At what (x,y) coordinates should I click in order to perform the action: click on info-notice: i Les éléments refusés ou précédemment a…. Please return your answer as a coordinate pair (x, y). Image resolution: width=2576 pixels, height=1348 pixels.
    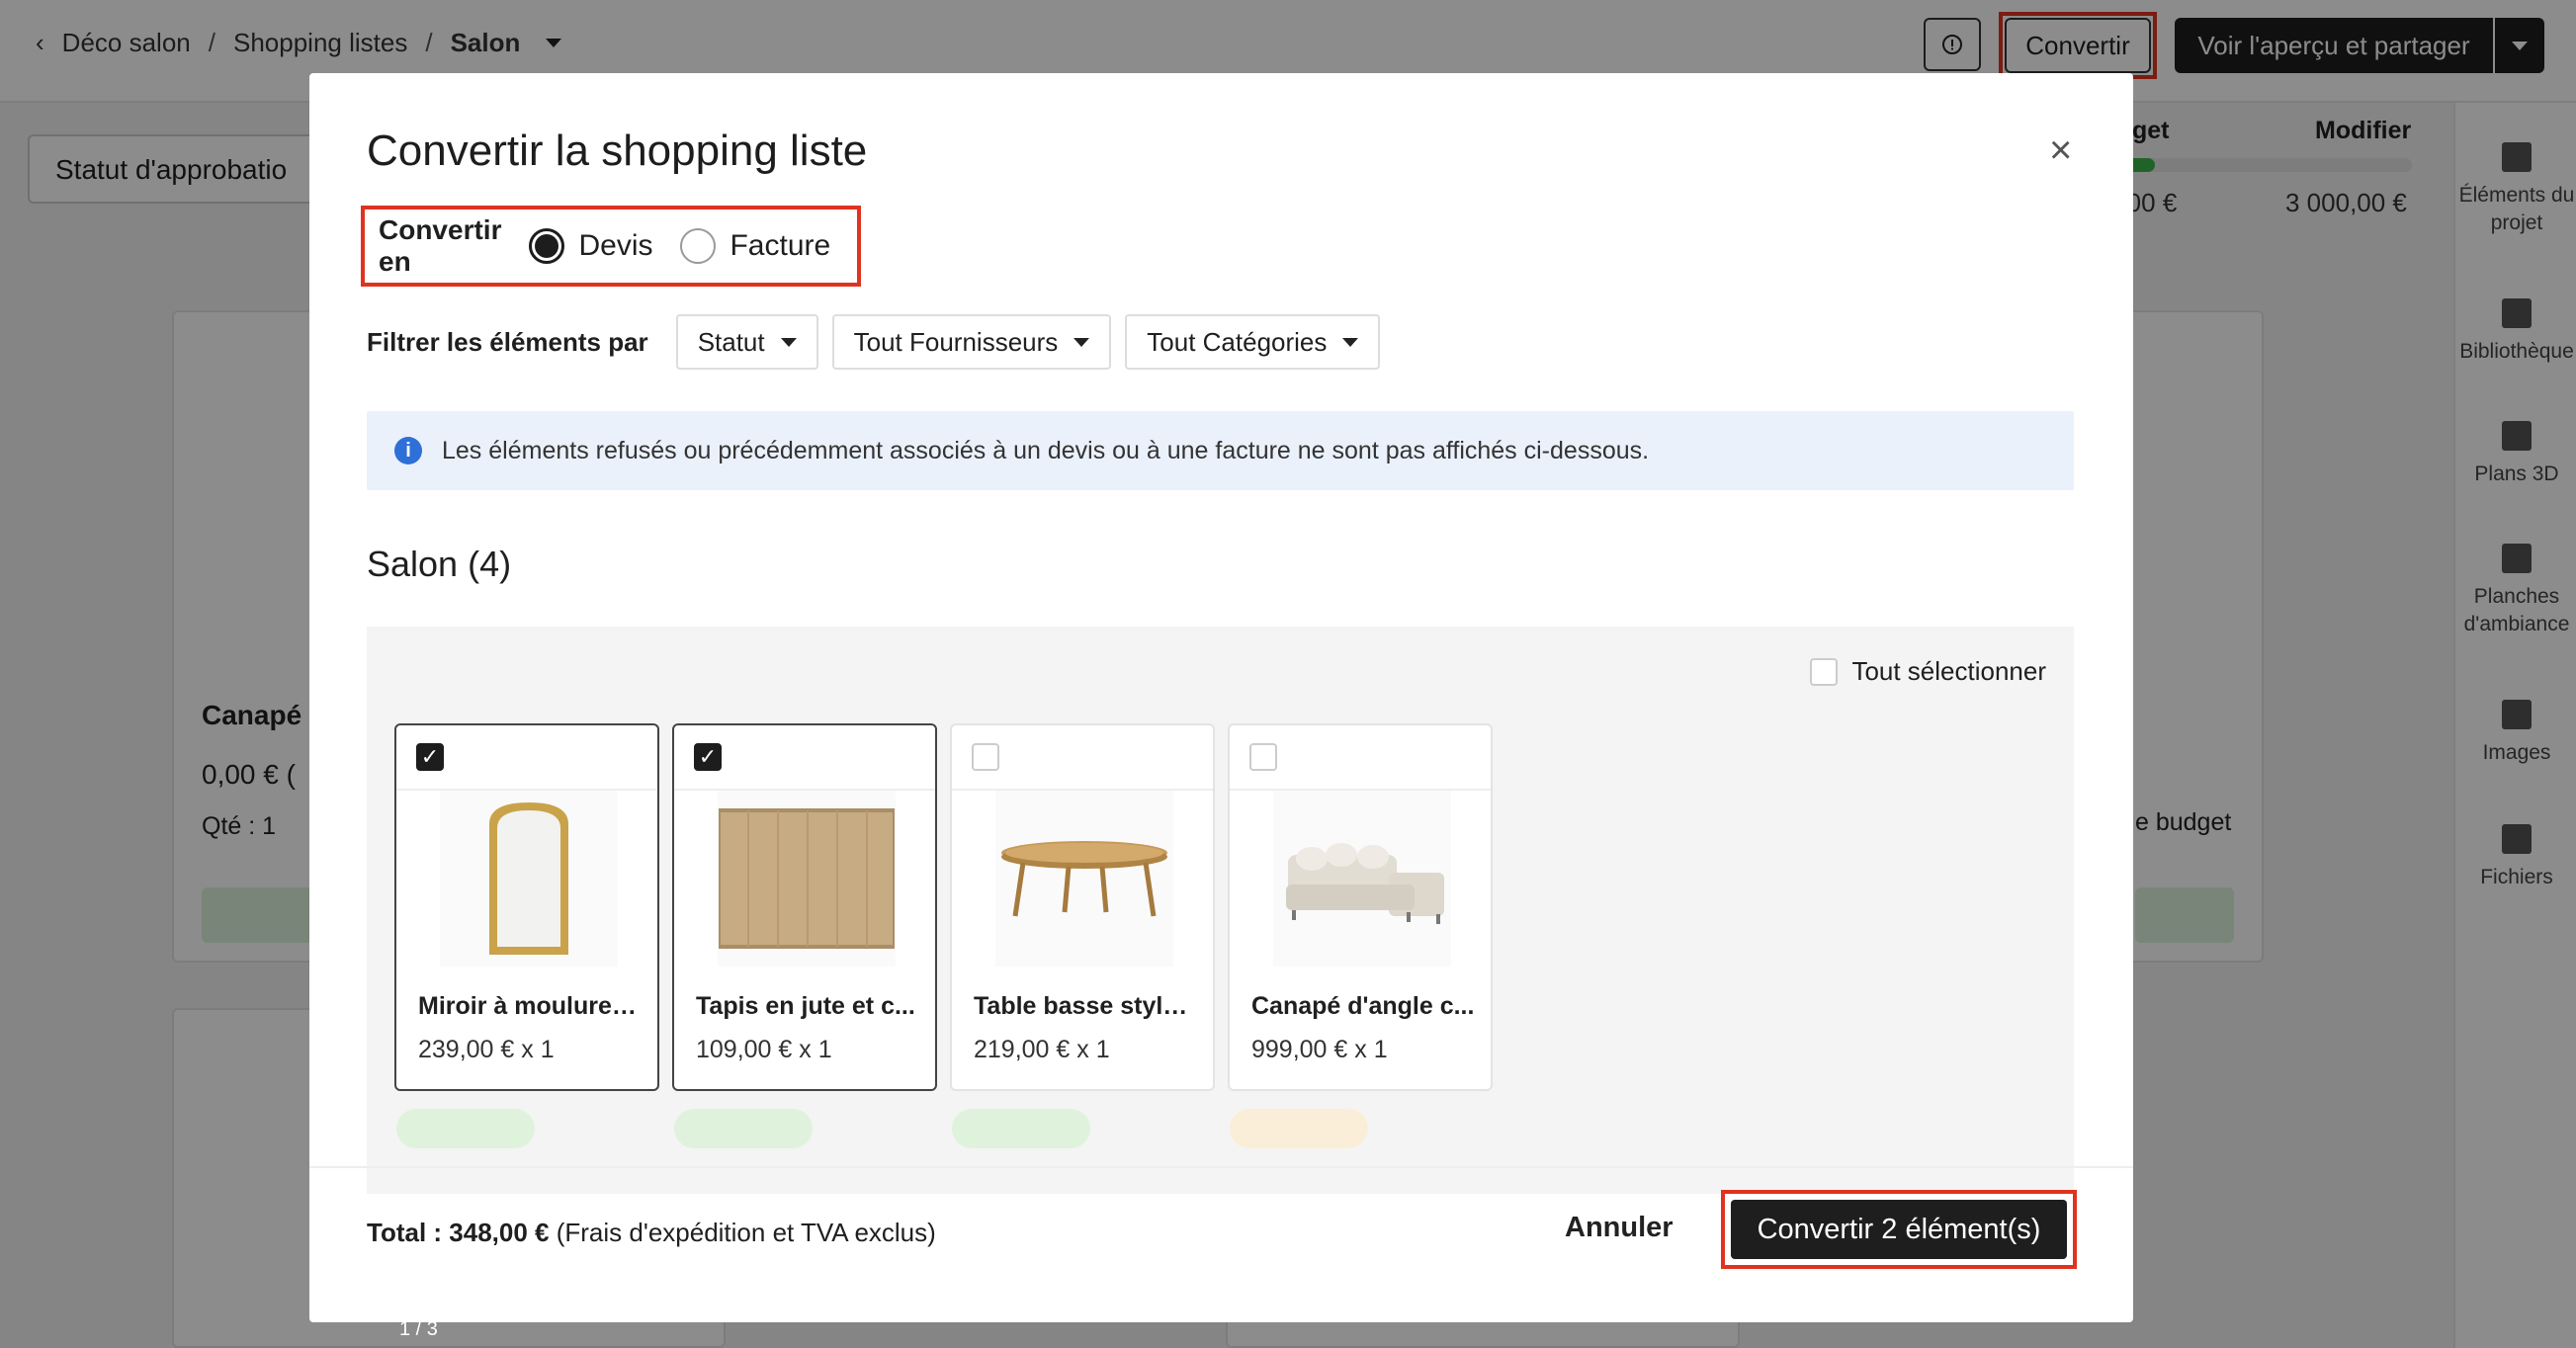
    Looking at the image, I should click on (1220, 450).